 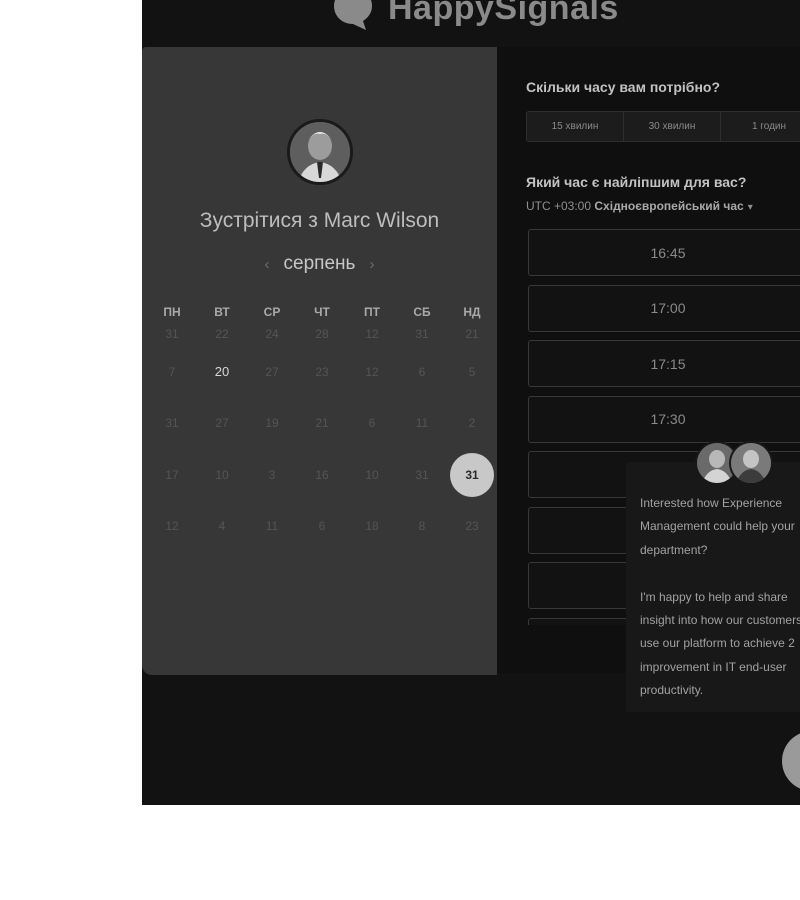 I want to click on calendar-day: 5, so click(x=472, y=372).